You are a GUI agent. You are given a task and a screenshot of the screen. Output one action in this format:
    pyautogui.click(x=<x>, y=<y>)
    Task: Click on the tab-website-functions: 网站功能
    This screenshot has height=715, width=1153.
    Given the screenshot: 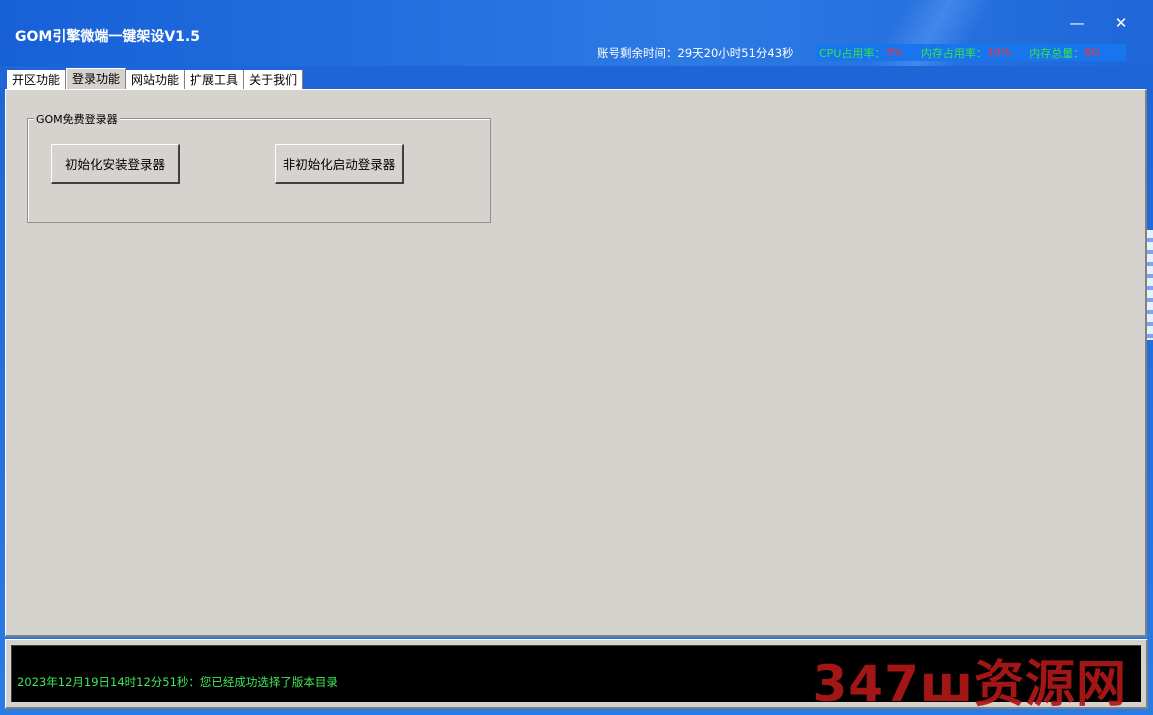 What is the action you would take?
    pyautogui.click(x=156, y=80)
    